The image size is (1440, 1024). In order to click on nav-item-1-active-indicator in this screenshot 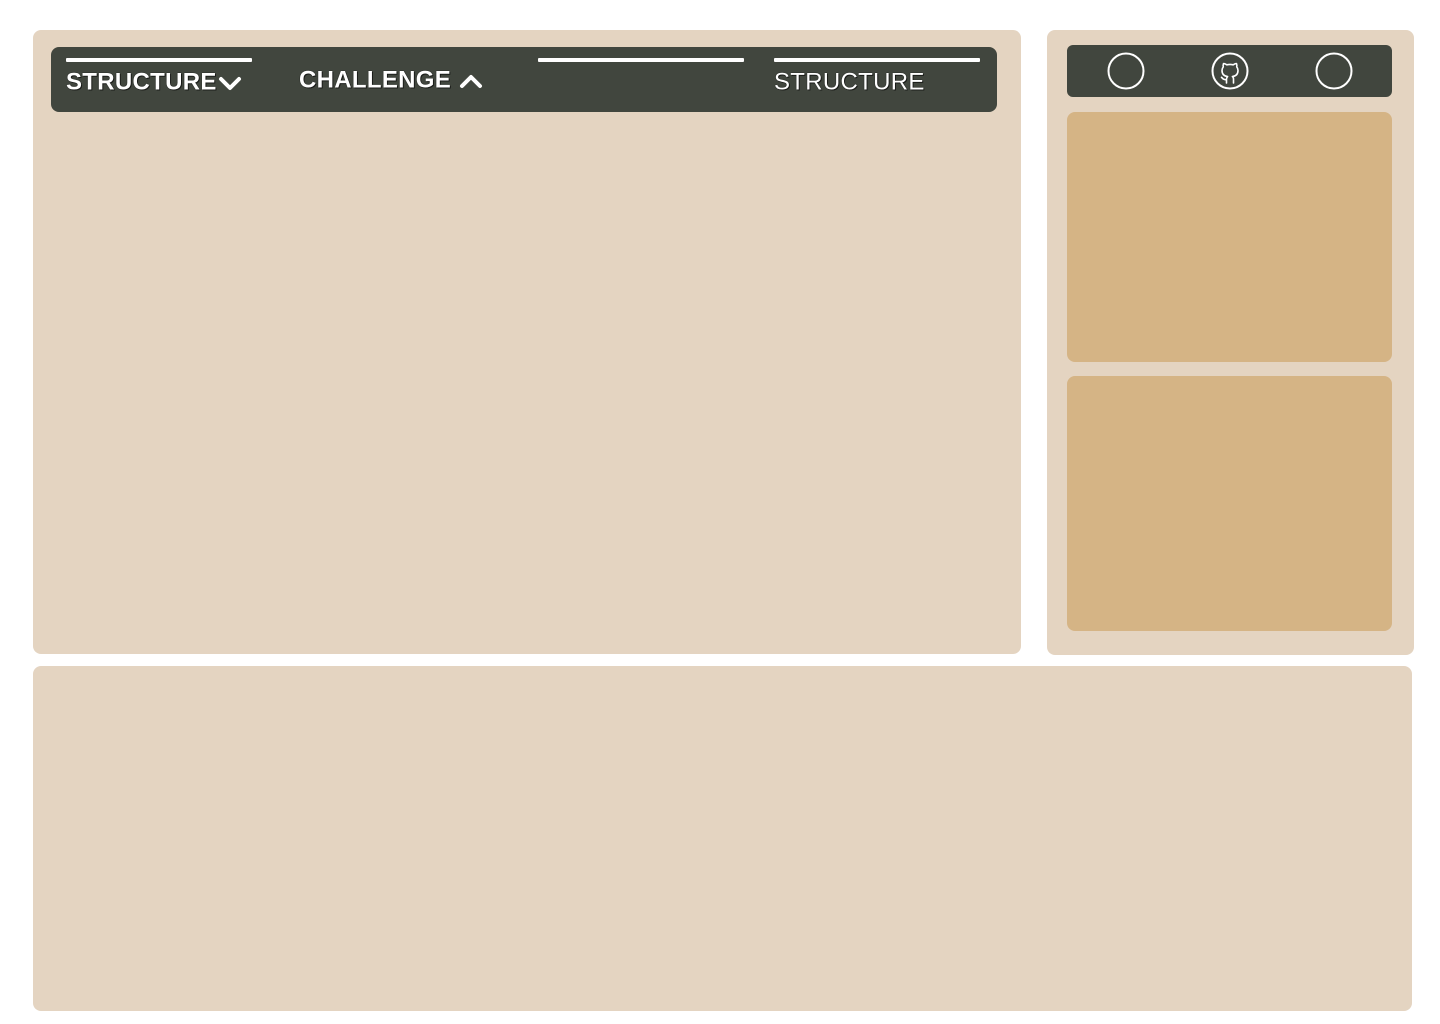, I will do `click(159, 60)`.